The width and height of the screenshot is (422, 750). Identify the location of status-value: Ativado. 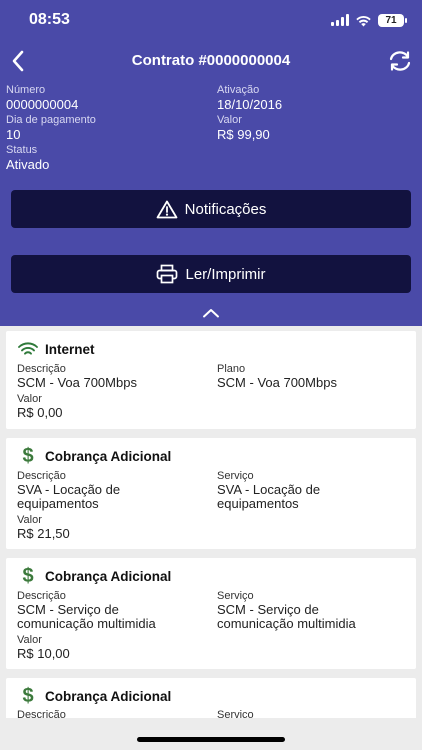
(28, 164).